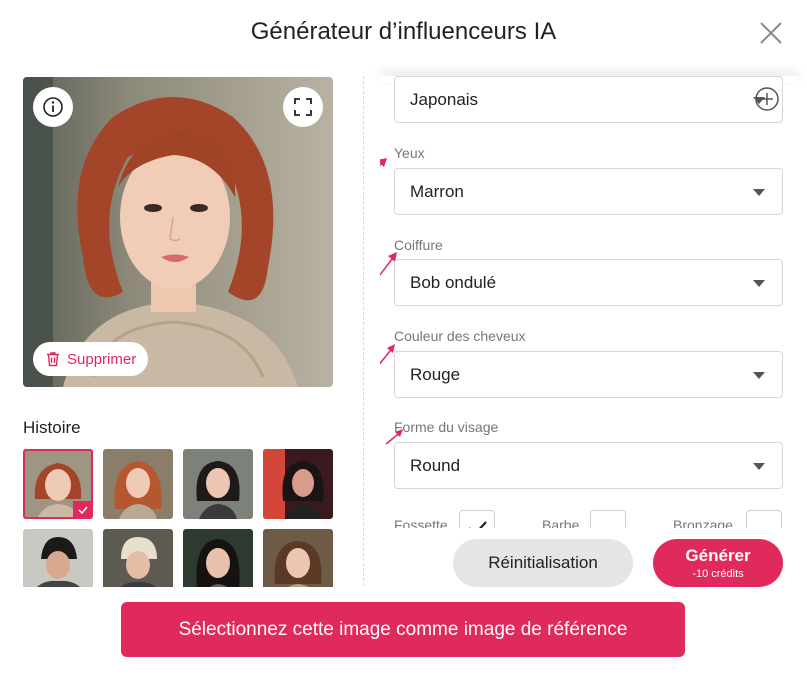 The image size is (807, 675). Describe the element at coordinates (403, 31) in the screenshot. I see `dialog-title: Générateur d’influenceurs IA` at that location.